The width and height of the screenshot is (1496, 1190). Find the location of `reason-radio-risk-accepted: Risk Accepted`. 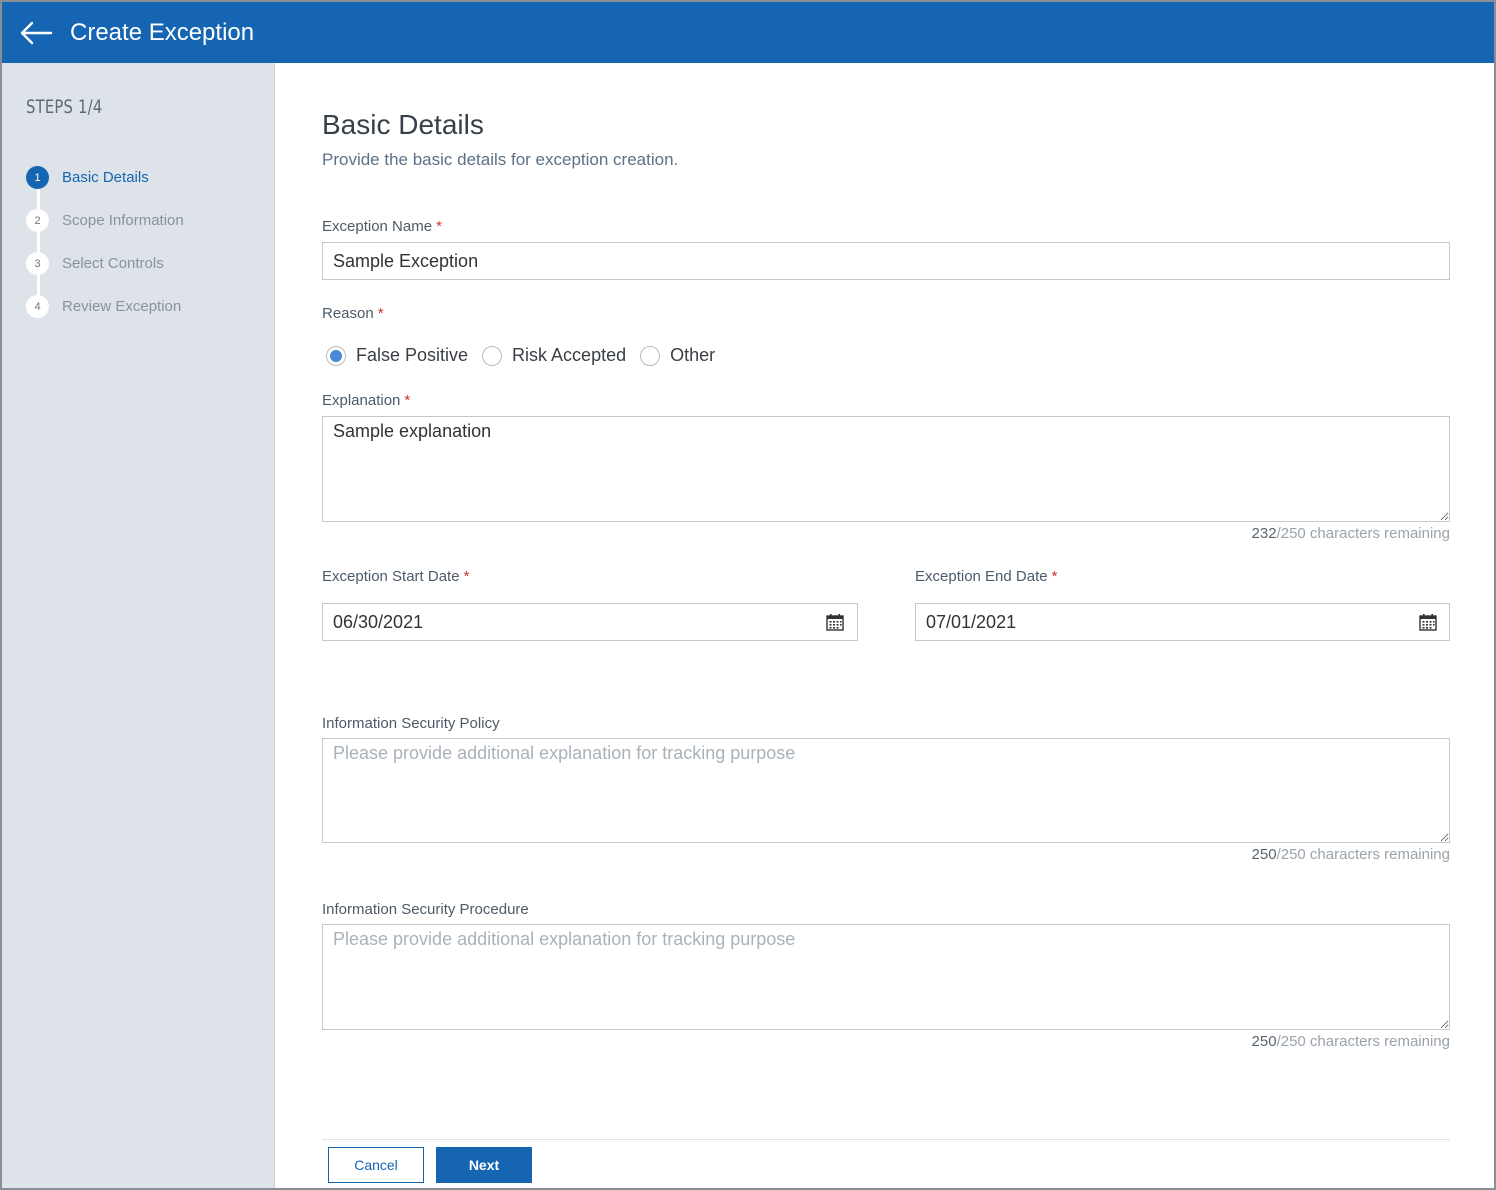

reason-radio-risk-accepted: Risk Accepted is located at coordinates (554, 355).